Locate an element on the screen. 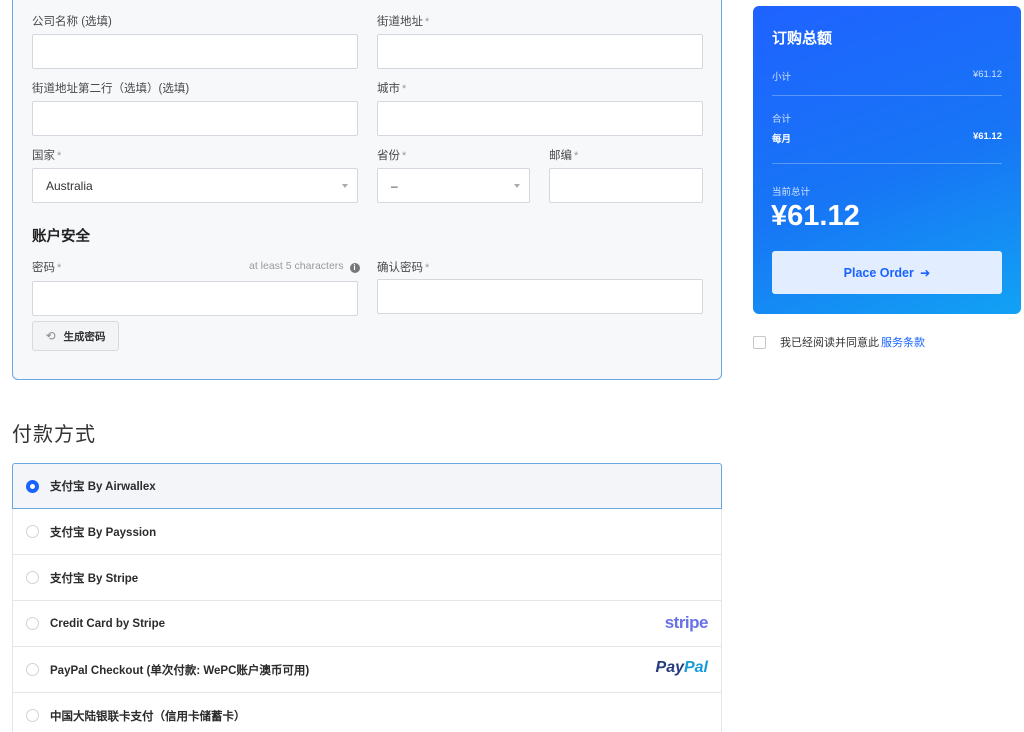 Image resolution: width=1024 pixels, height=732 pixels. terms-checkbox is located at coordinates (759, 342).